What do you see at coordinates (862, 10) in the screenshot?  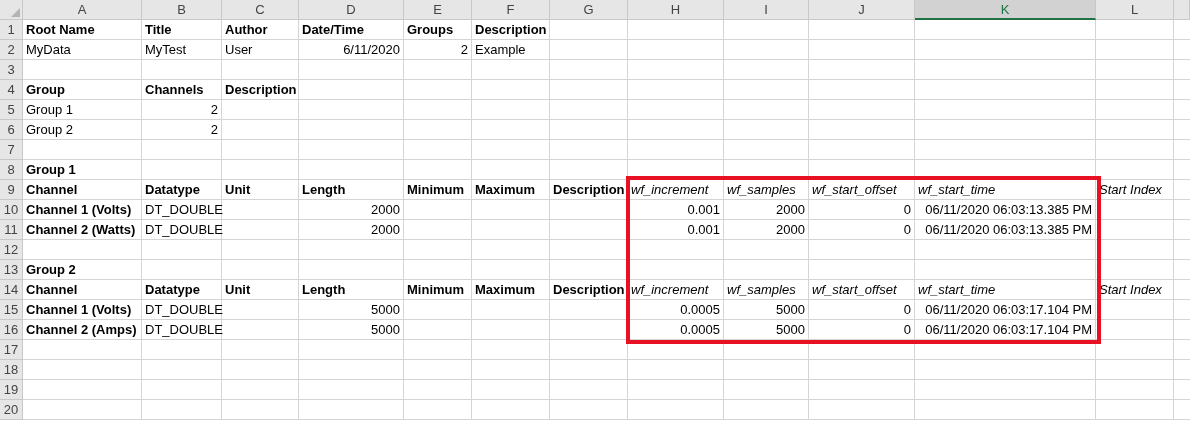 I see `column-header: J` at bounding box center [862, 10].